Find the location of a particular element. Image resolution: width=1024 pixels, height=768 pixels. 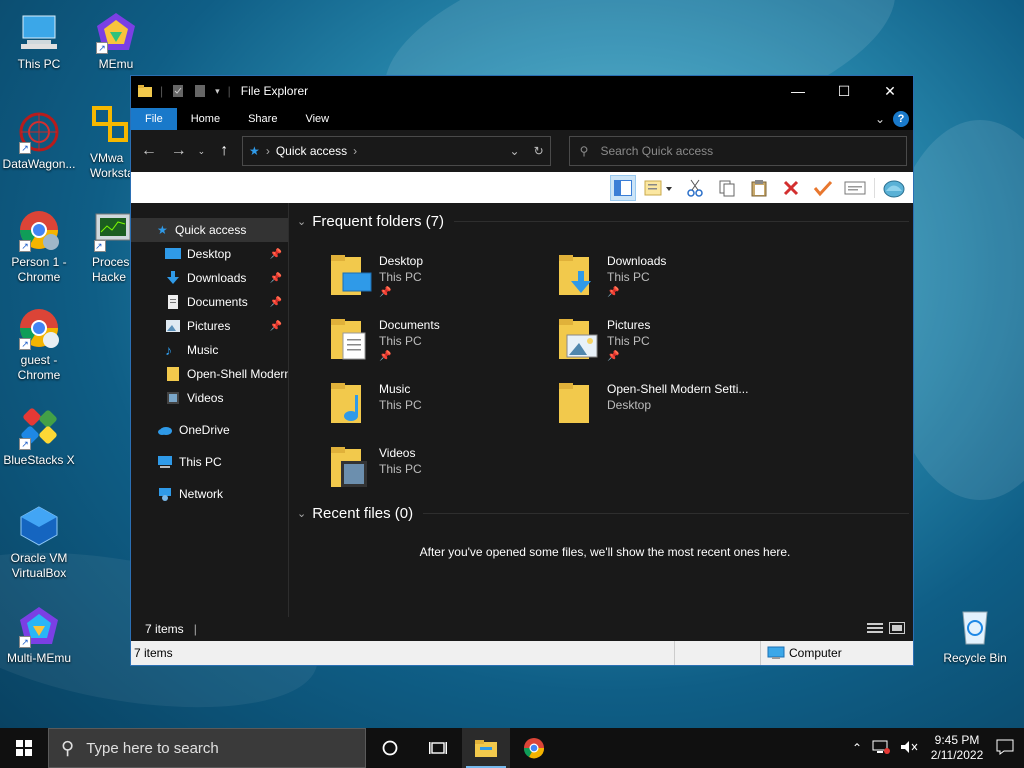

view-folder-icon is located at coordinates (659, 188).